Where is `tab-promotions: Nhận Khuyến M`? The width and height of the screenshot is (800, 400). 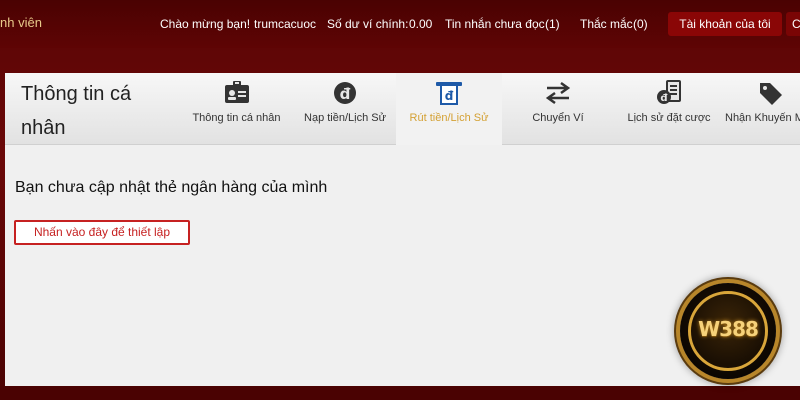 tab-promotions: Nhận Khuyến M is located at coordinates (761, 109).